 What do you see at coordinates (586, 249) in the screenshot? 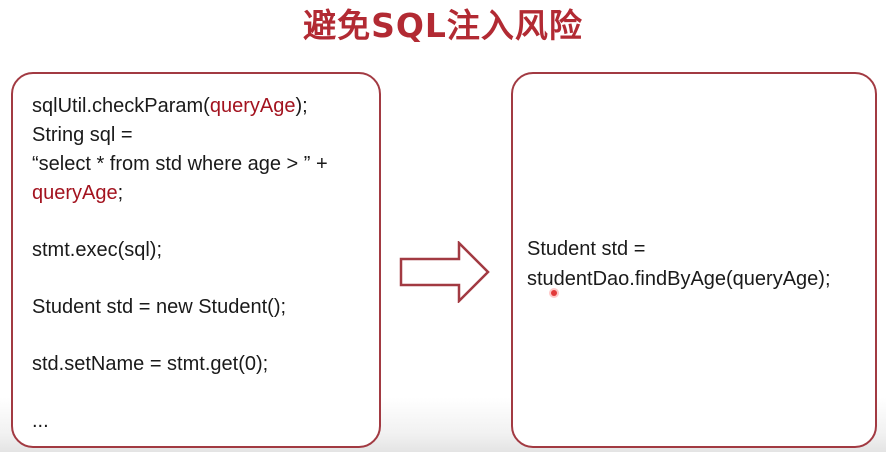
I see `code-line-student-std: Student std =` at bounding box center [586, 249].